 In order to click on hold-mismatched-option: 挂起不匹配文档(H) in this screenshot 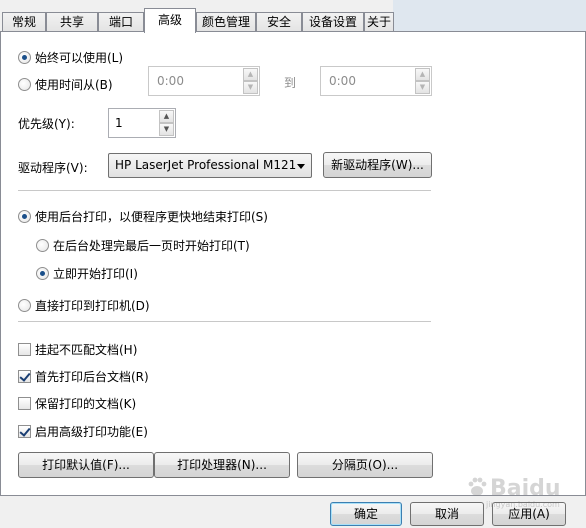, I will do `click(77, 349)`.